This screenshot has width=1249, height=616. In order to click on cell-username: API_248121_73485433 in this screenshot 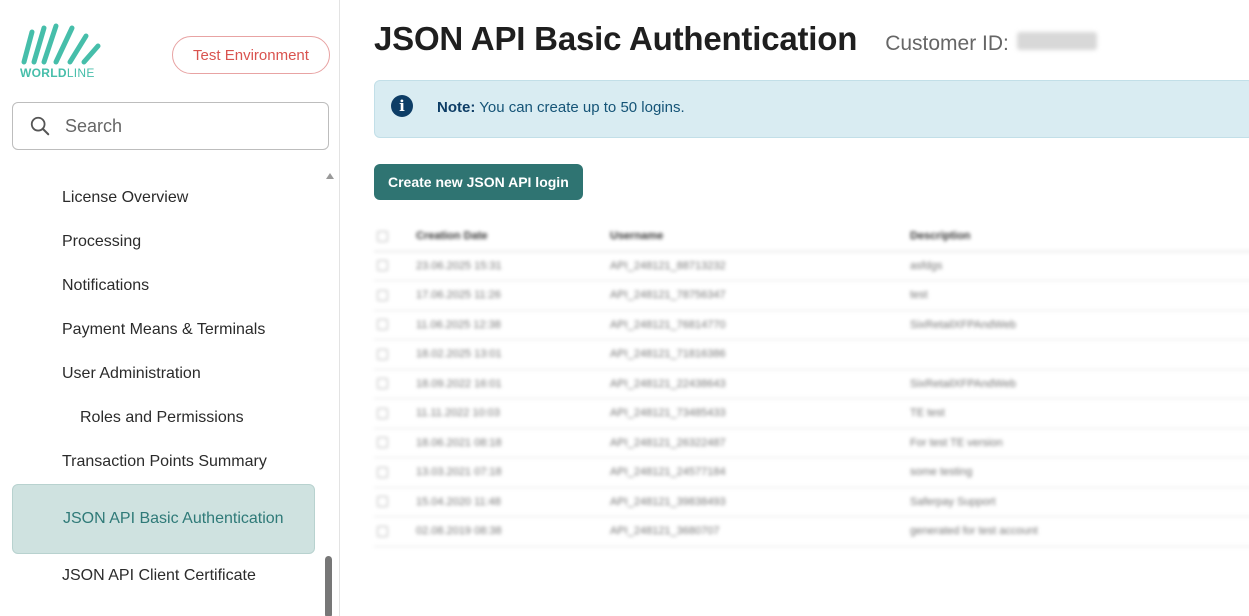, I will do `click(668, 413)`.